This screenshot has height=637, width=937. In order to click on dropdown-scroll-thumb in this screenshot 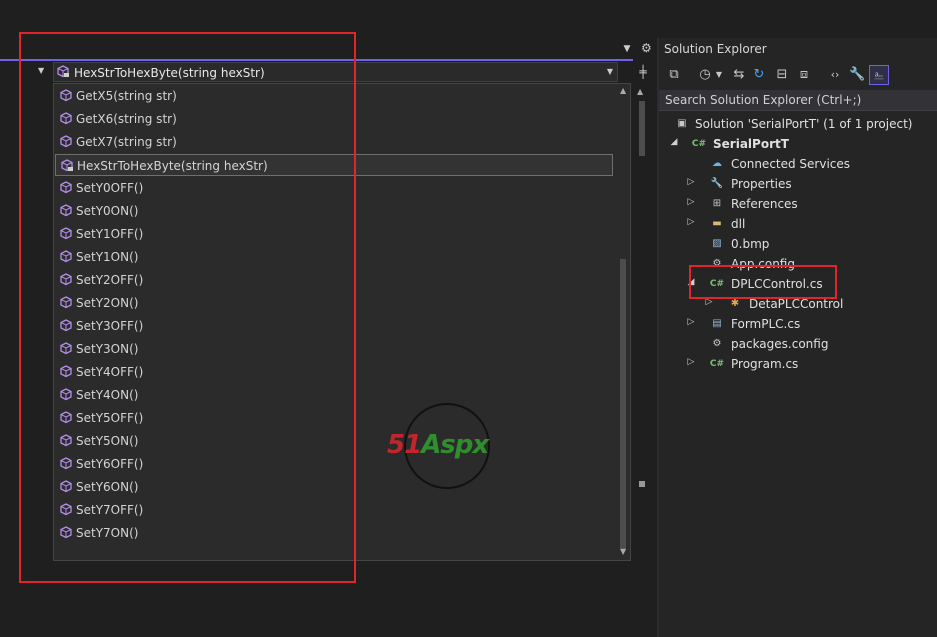, I will do `click(623, 404)`.